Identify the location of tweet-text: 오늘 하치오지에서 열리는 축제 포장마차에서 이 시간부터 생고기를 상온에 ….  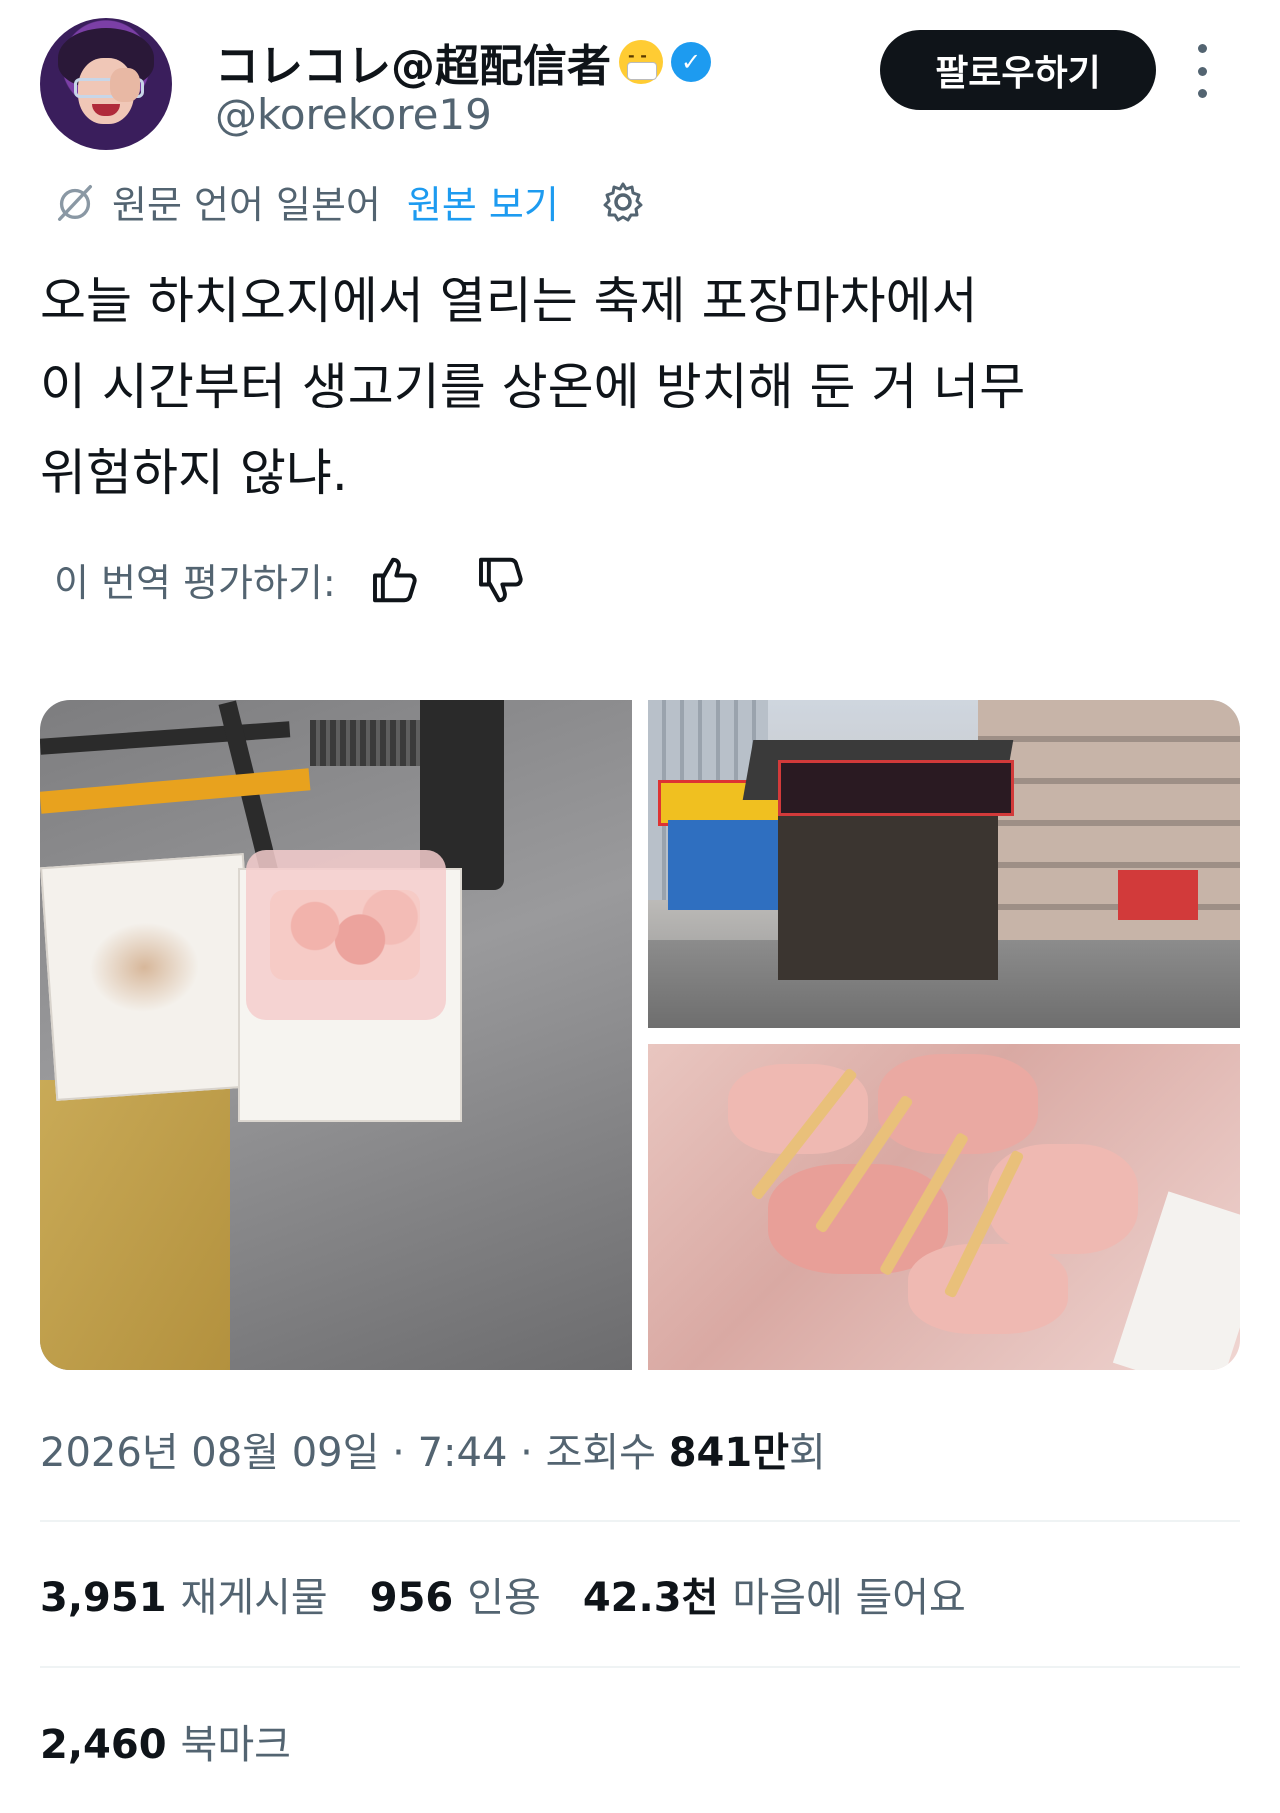
(630, 387).